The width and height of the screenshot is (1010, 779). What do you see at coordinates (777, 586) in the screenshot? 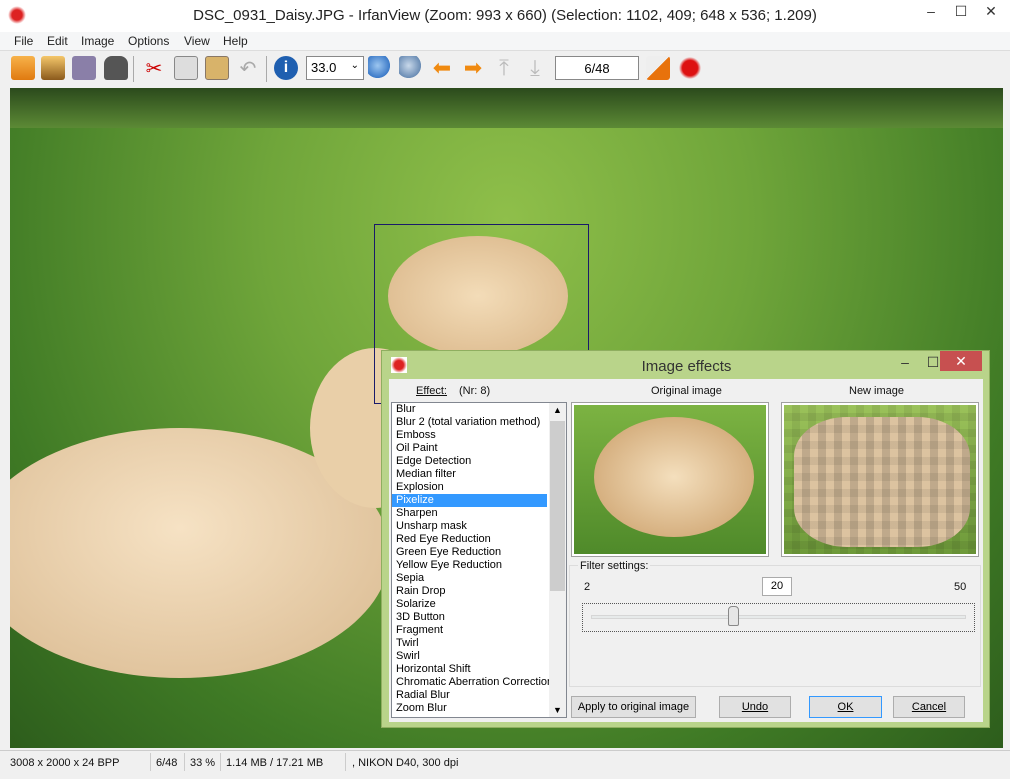
I see `slider-value-field: 20` at bounding box center [777, 586].